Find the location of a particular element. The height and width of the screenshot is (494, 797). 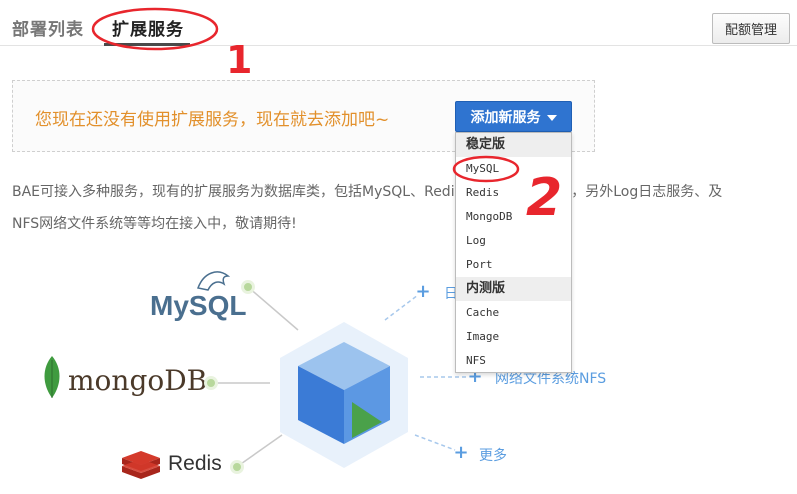

mysql-logo-text: MySQL is located at coordinates (198, 305).